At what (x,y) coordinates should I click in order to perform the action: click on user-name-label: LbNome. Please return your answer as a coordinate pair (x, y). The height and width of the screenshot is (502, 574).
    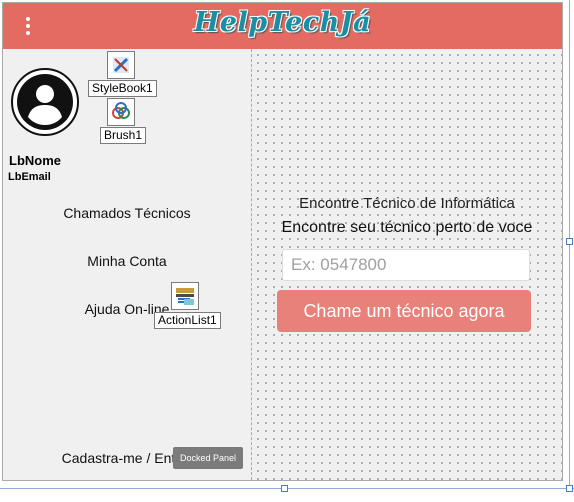
    Looking at the image, I should click on (35, 160).